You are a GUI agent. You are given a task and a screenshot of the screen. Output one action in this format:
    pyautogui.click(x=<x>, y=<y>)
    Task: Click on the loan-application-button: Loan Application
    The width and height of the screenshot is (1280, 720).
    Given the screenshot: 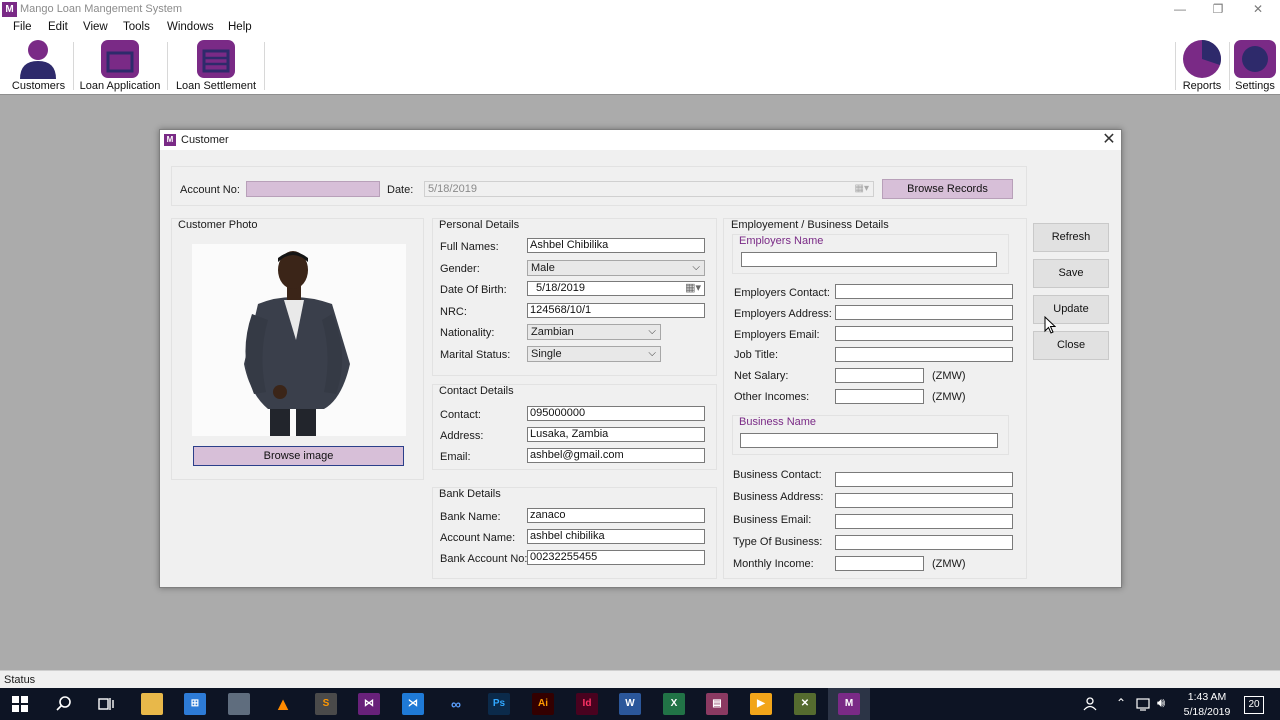 What is the action you would take?
    pyautogui.click(x=120, y=66)
    